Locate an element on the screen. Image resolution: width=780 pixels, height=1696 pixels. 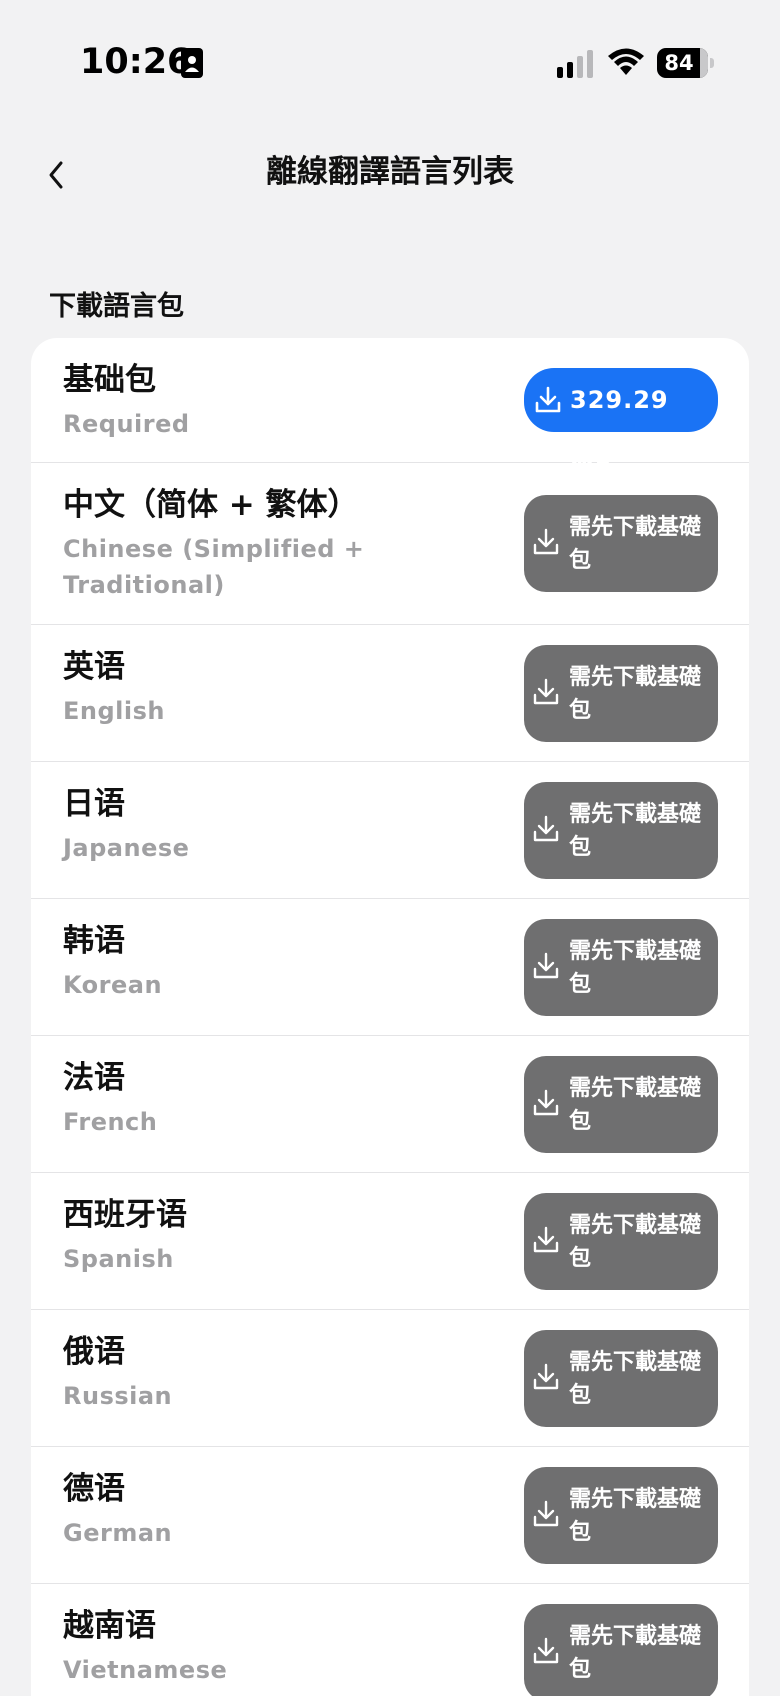
language-name: 德语 is located at coordinates (94, 1489).